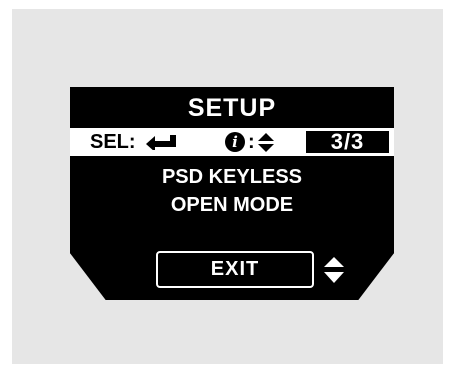 The width and height of the screenshot is (454, 371). What do you see at coordinates (232, 108) in the screenshot?
I see `screen-title: SETUP` at bounding box center [232, 108].